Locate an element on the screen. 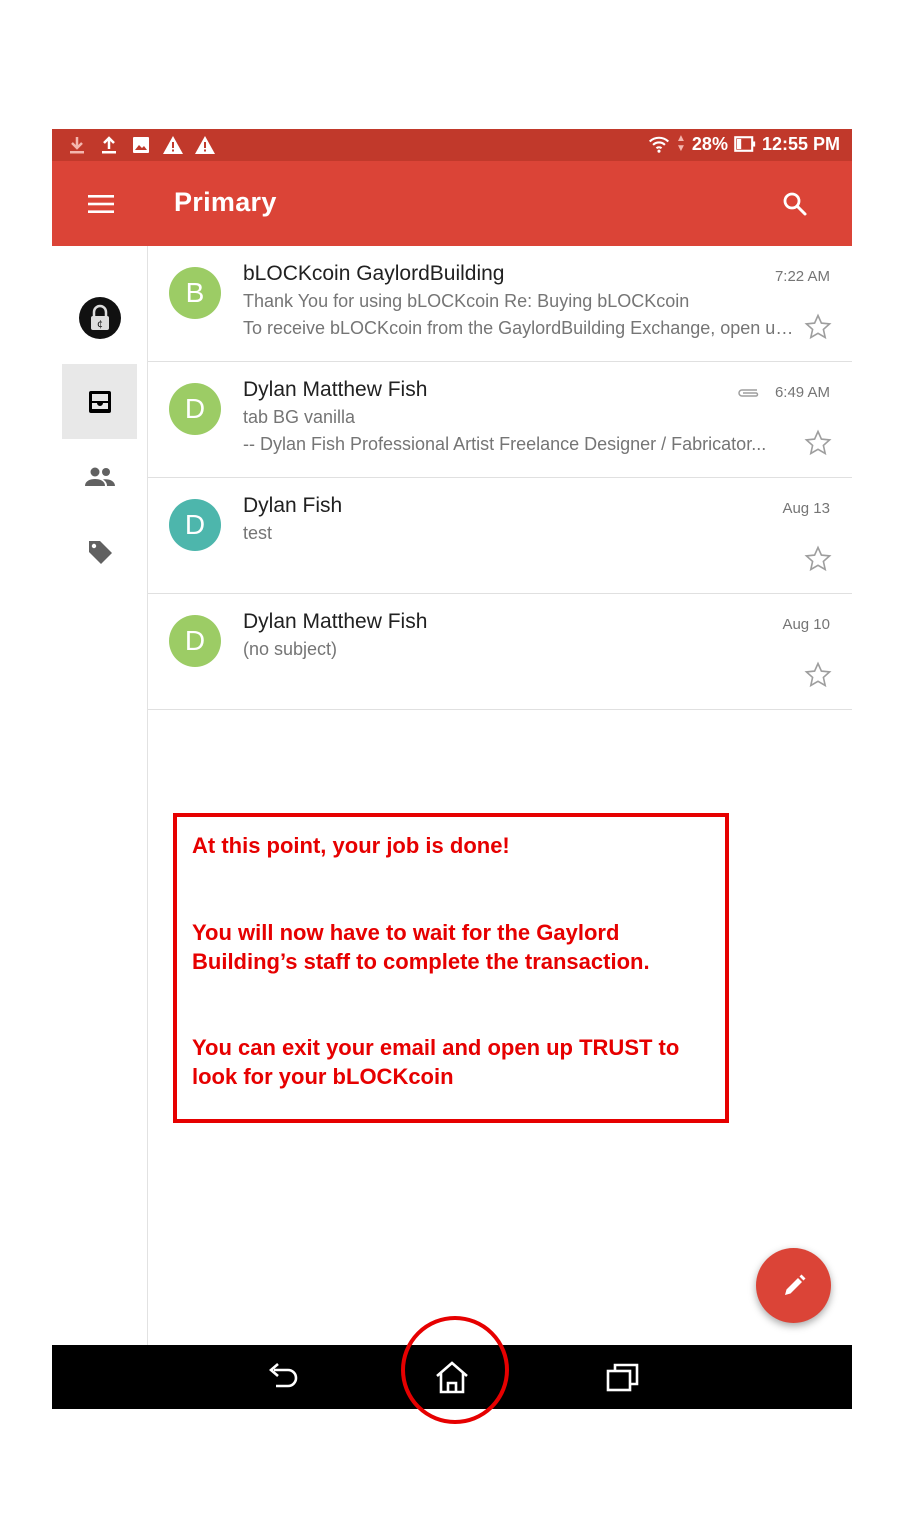 The width and height of the screenshot is (906, 1539). system-status: ▲ ▼ 28% 12:55 PM is located at coordinates (744, 144).